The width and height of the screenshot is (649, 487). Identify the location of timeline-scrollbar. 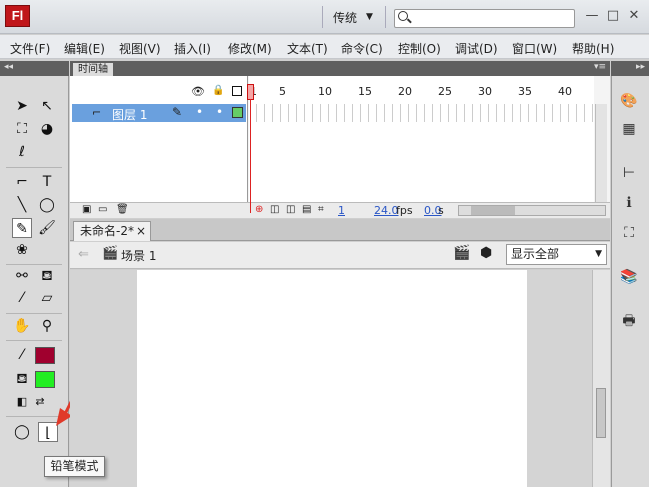
(601, 153).